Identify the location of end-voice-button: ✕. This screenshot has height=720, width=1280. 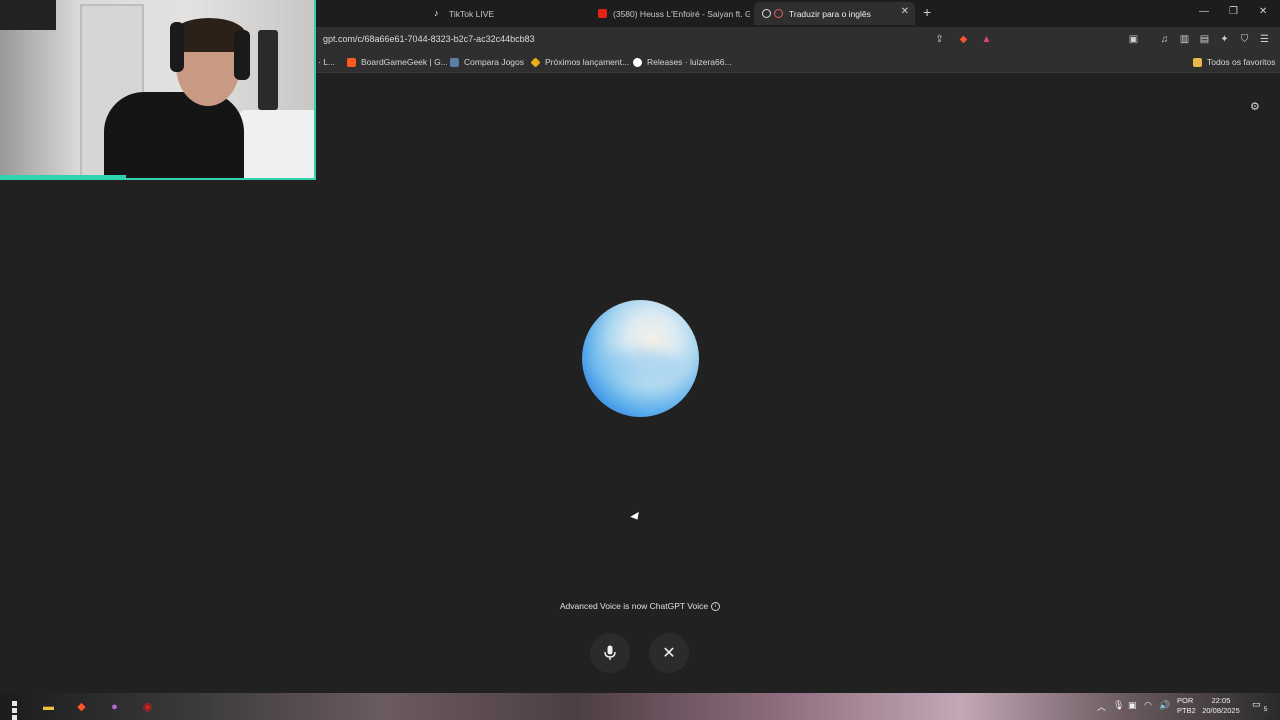
(669, 653).